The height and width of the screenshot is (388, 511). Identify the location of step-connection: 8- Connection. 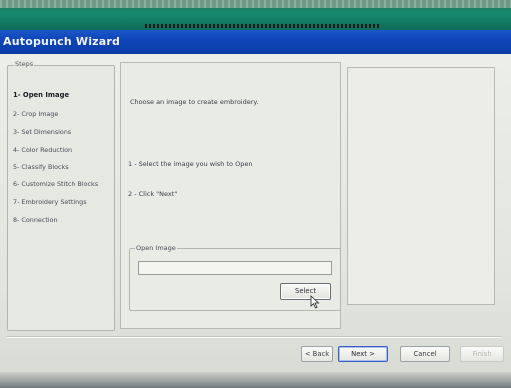
(35, 220).